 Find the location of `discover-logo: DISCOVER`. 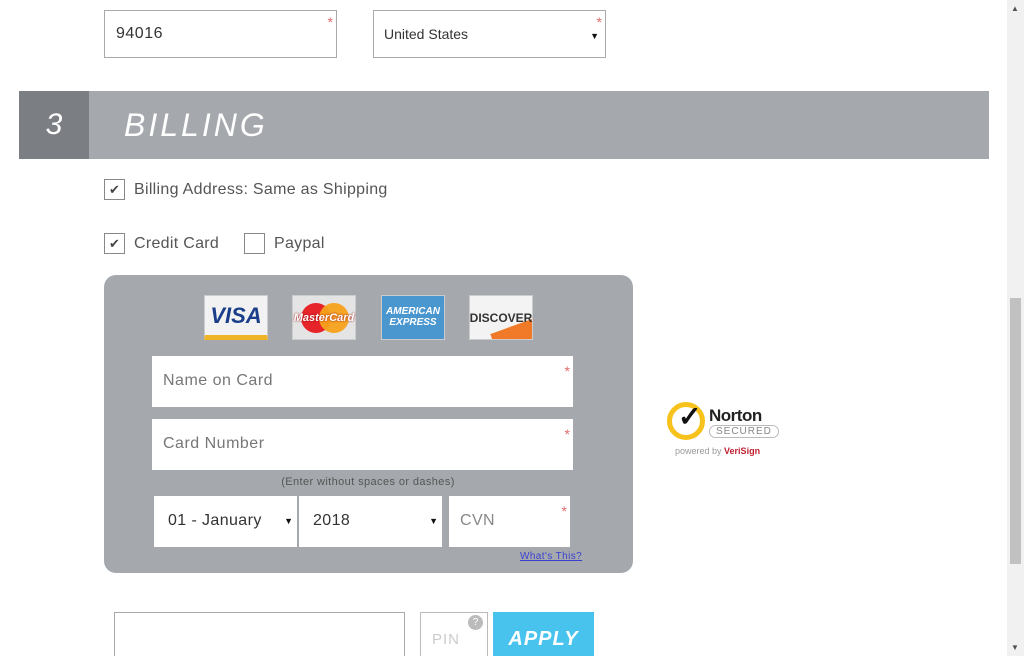

discover-logo: DISCOVER is located at coordinates (501, 317).